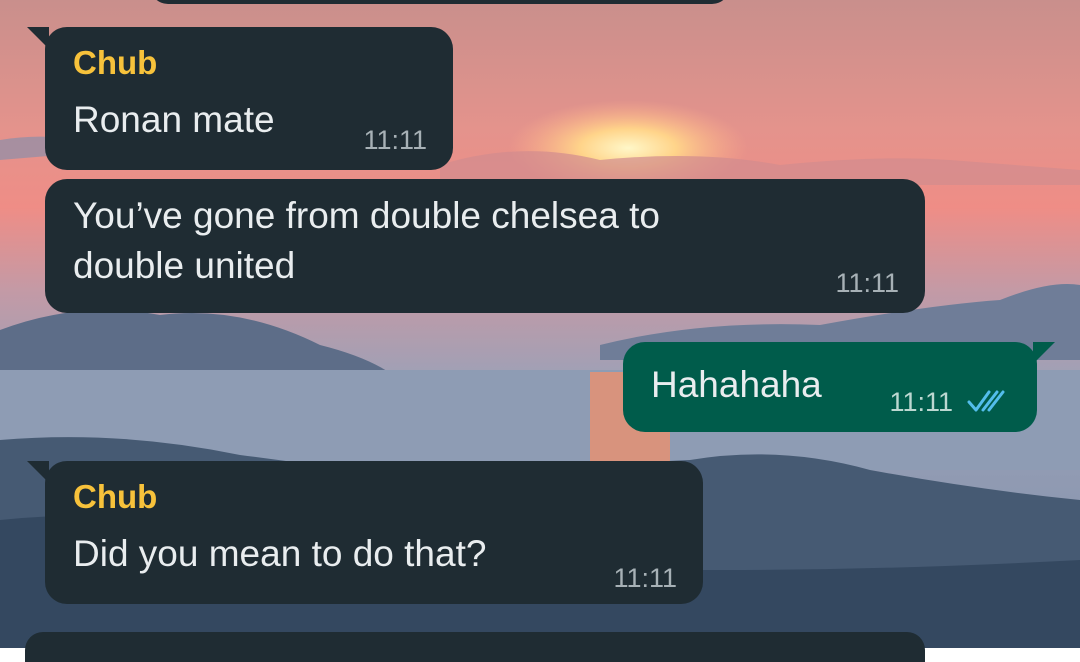 The image size is (1080, 662). Describe the element at coordinates (839, 387) in the screenshot. I see `outgoing-message-bubble: Hahahaha 11:11` at that location.